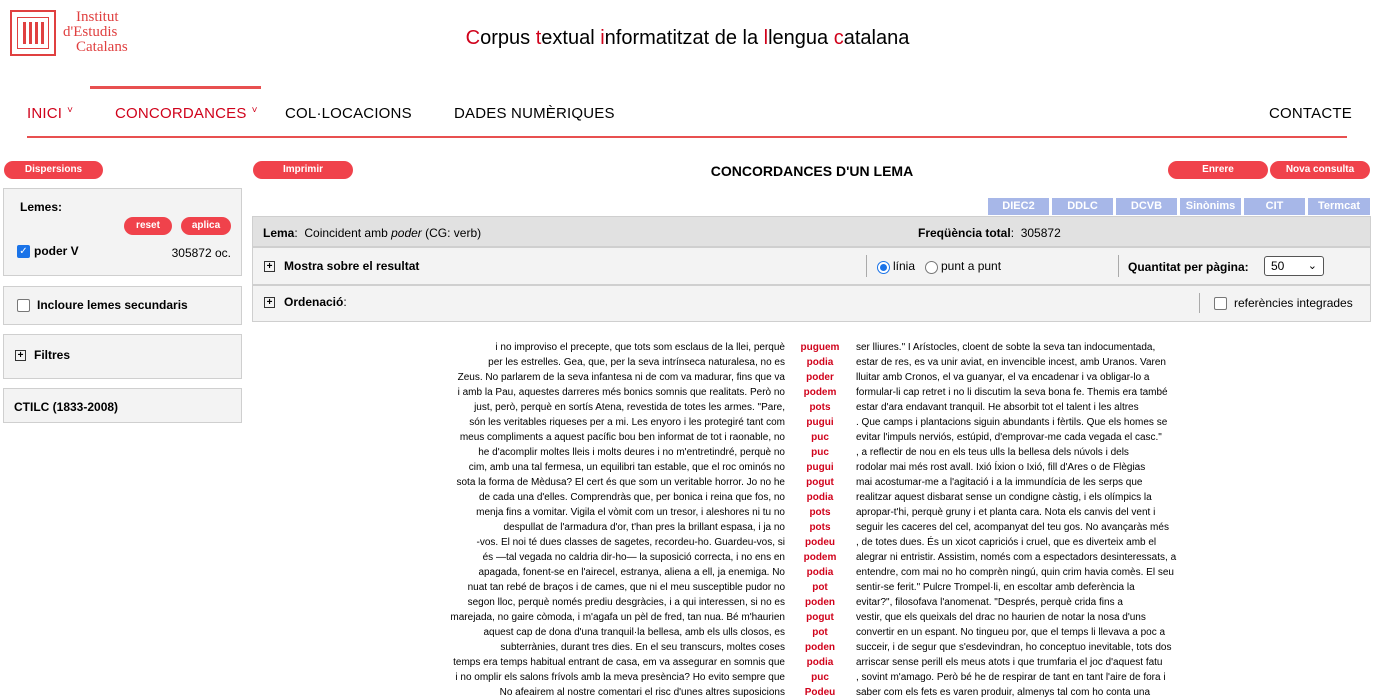 This screenshot has width=1381, height=700. I want to click on tab-termcat: Termcat, so click(1339, 206).